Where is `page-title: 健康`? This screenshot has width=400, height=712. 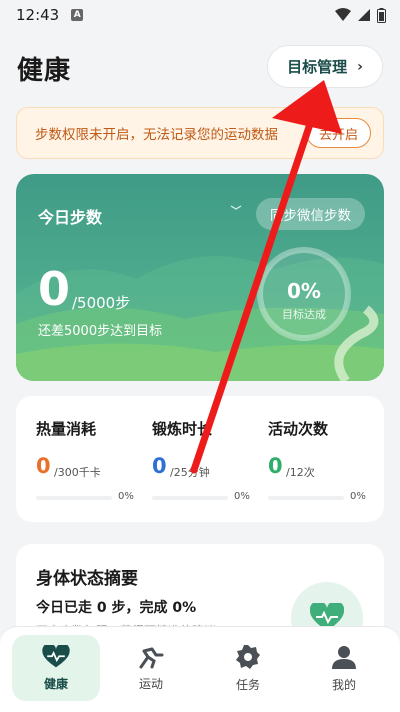 page-title: 健康 is located at coordinates (44, 71).